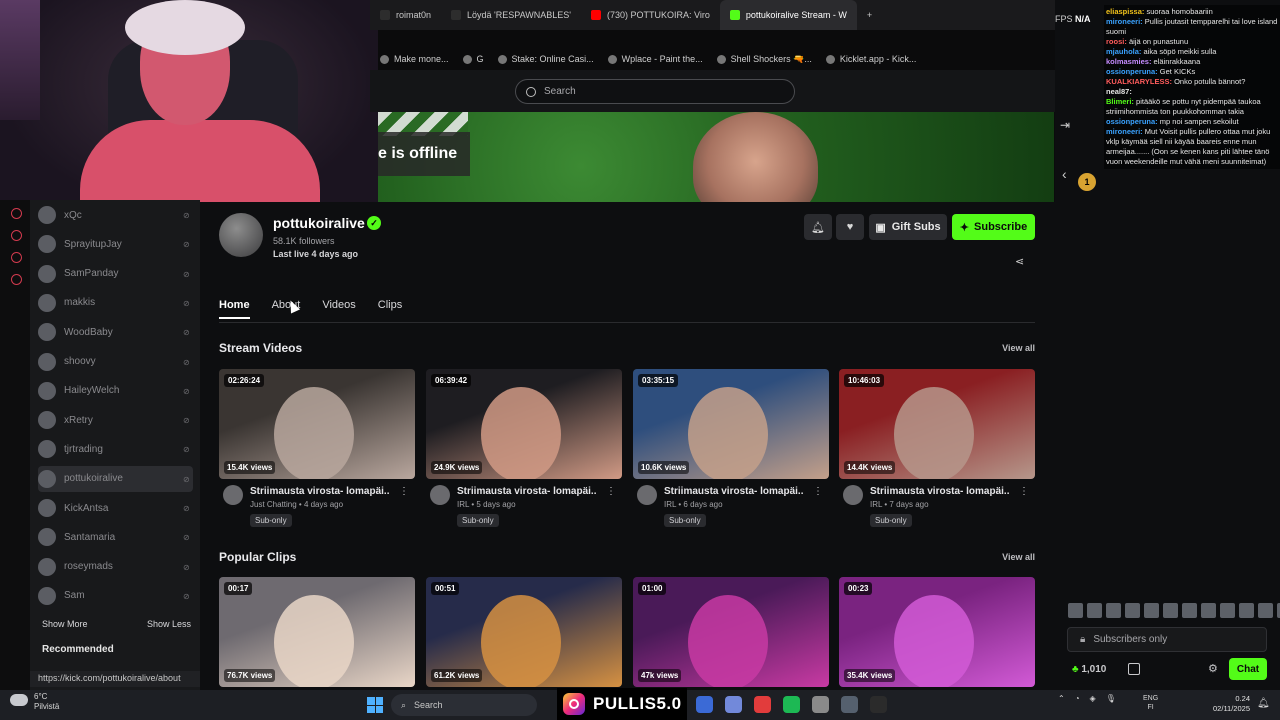  What do you see at coordinates (1119, 91) in the screenshot?
I see `chat-username: neal87:` at bounding box center [1119, 91].